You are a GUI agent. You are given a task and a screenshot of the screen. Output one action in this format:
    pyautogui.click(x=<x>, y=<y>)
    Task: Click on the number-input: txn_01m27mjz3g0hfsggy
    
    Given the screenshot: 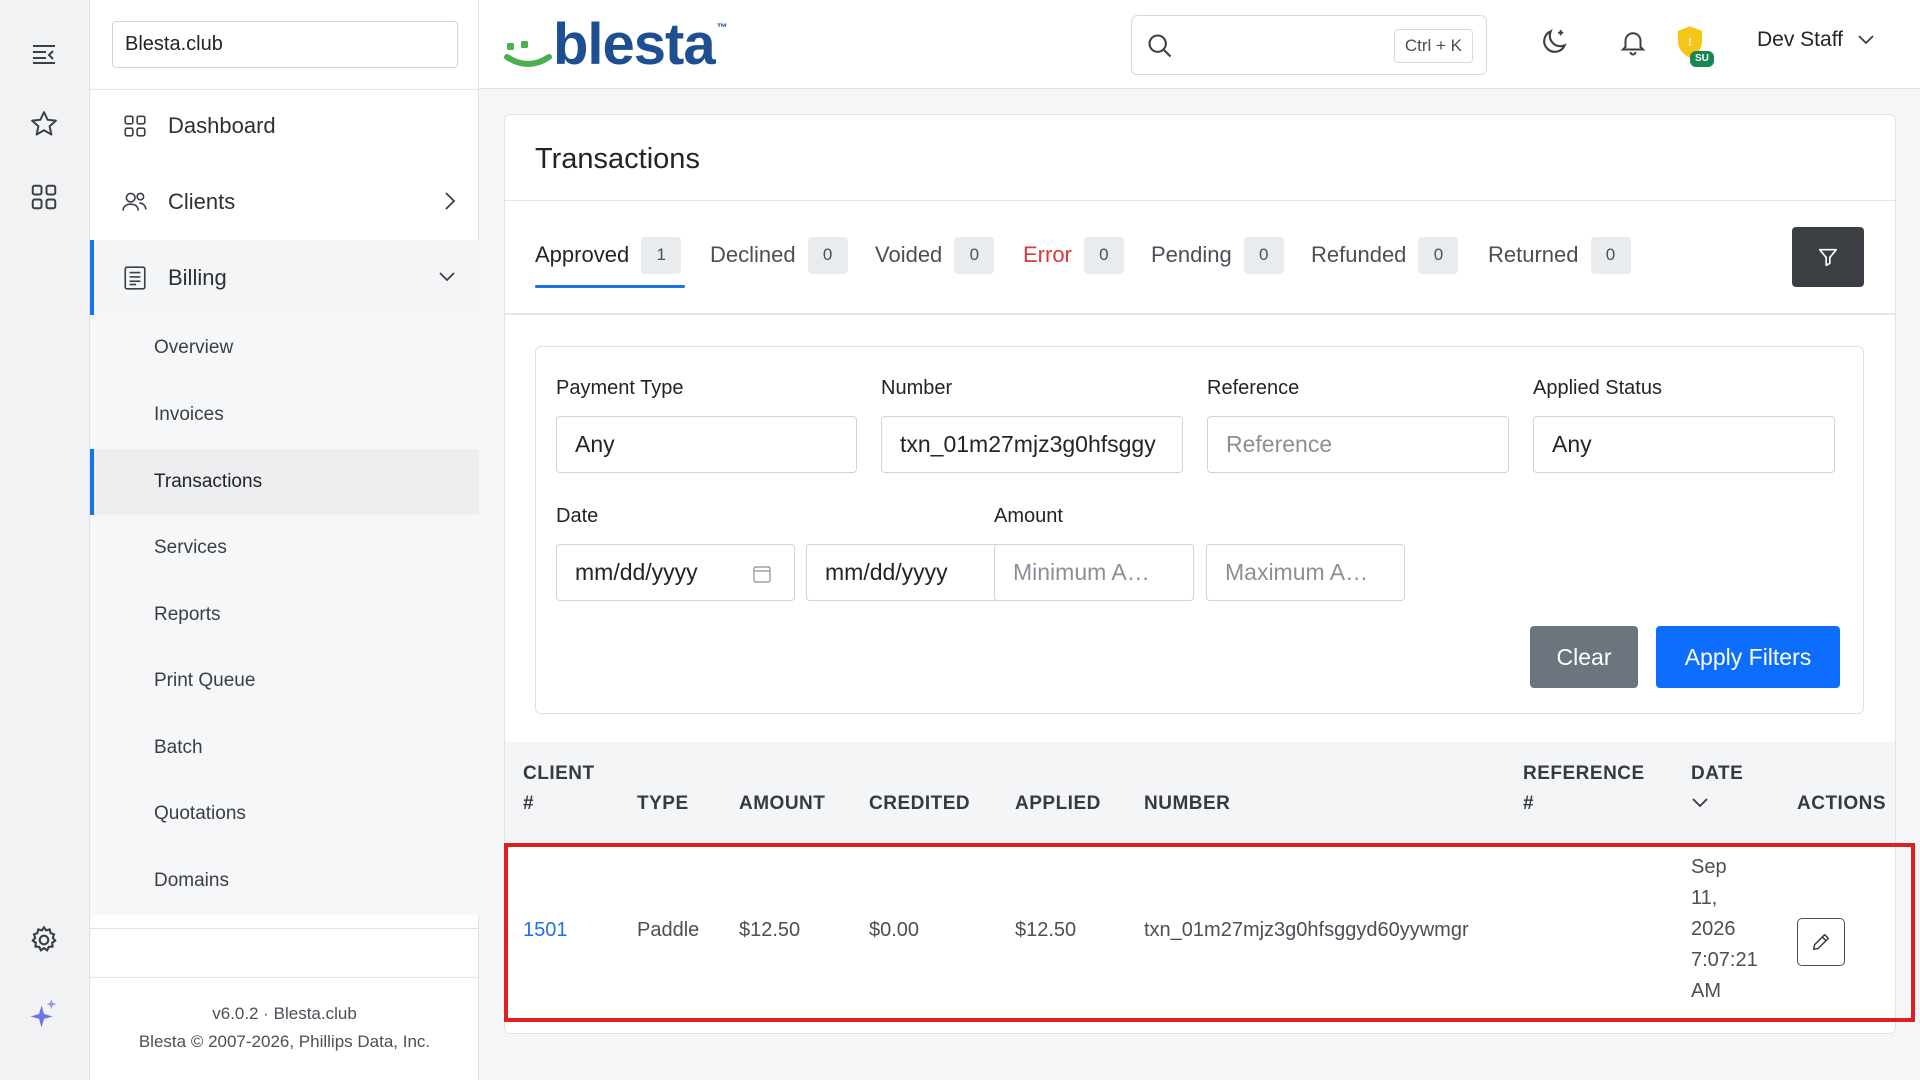 What is the action you would take?
    pyautogui.click(x=1032, y=444)
    